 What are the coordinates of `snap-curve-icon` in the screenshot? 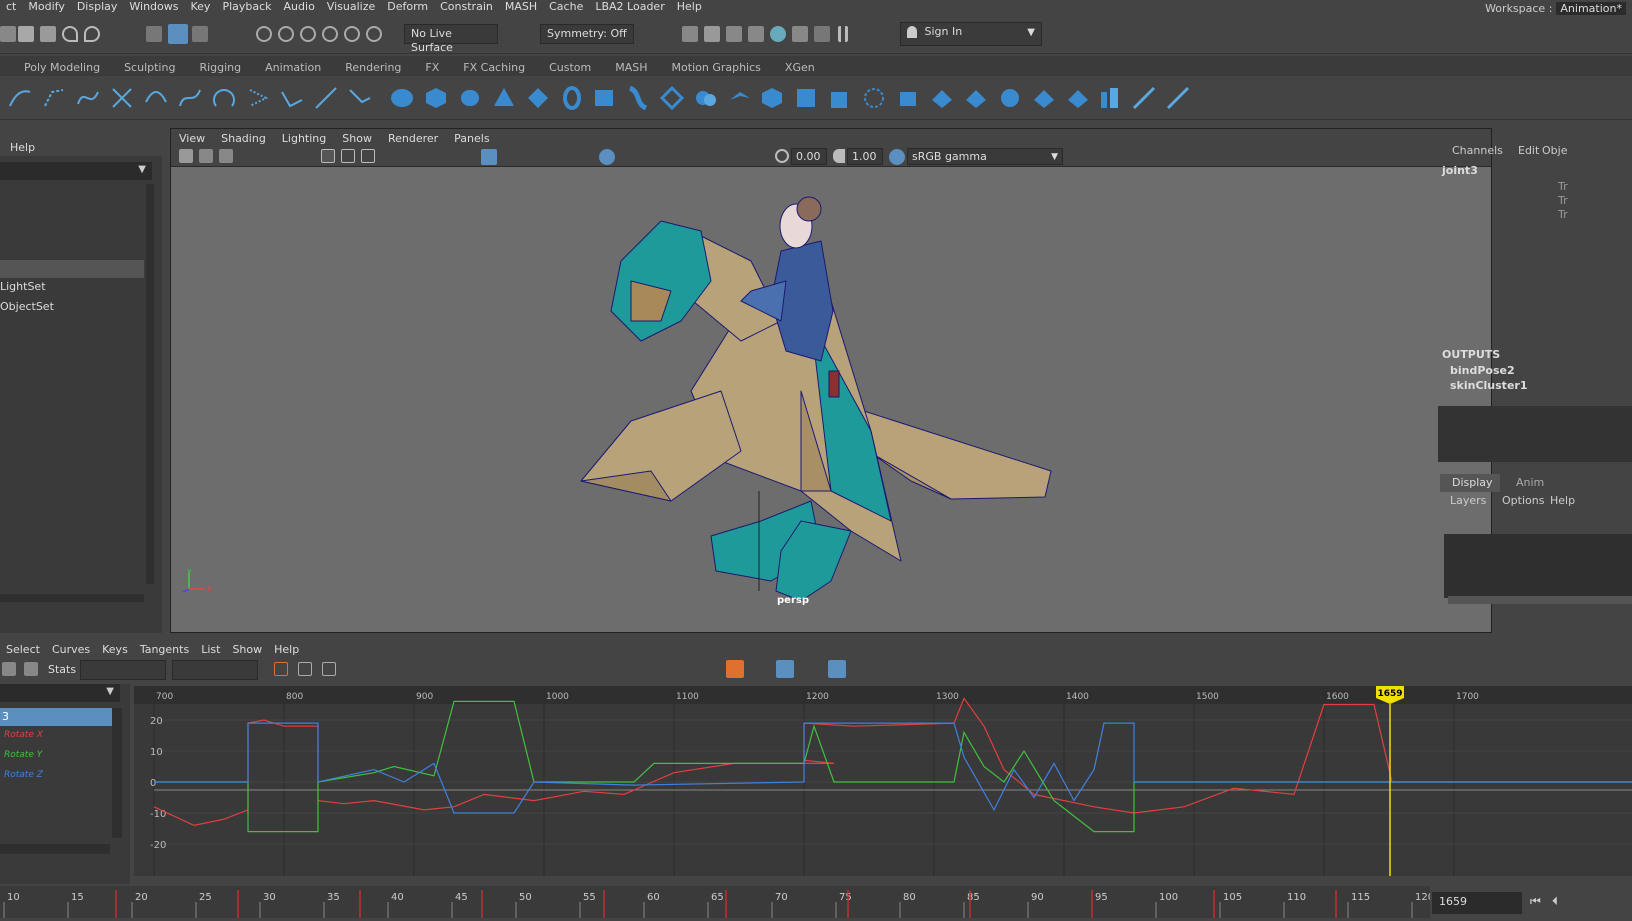 It's located at (286, 34).